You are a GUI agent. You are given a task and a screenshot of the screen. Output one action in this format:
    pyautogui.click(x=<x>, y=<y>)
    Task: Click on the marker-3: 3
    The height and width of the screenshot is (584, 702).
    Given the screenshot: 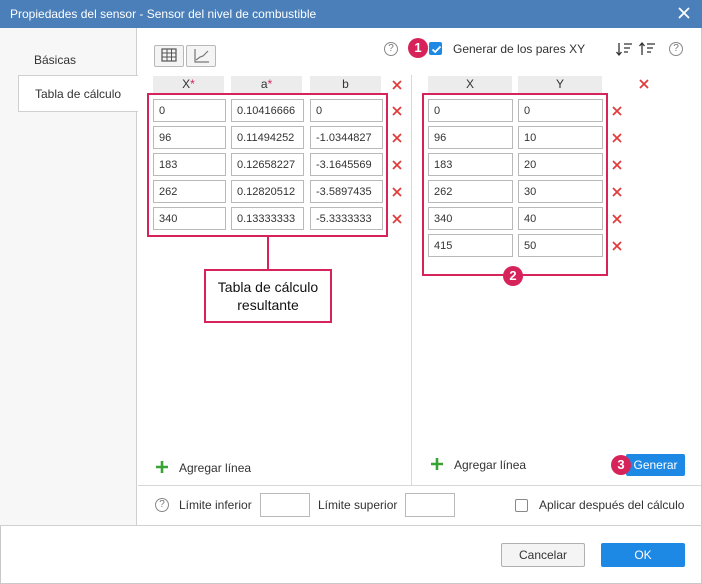 What is the action you would take?
    pyautogui.click(x=621, y=465)
    